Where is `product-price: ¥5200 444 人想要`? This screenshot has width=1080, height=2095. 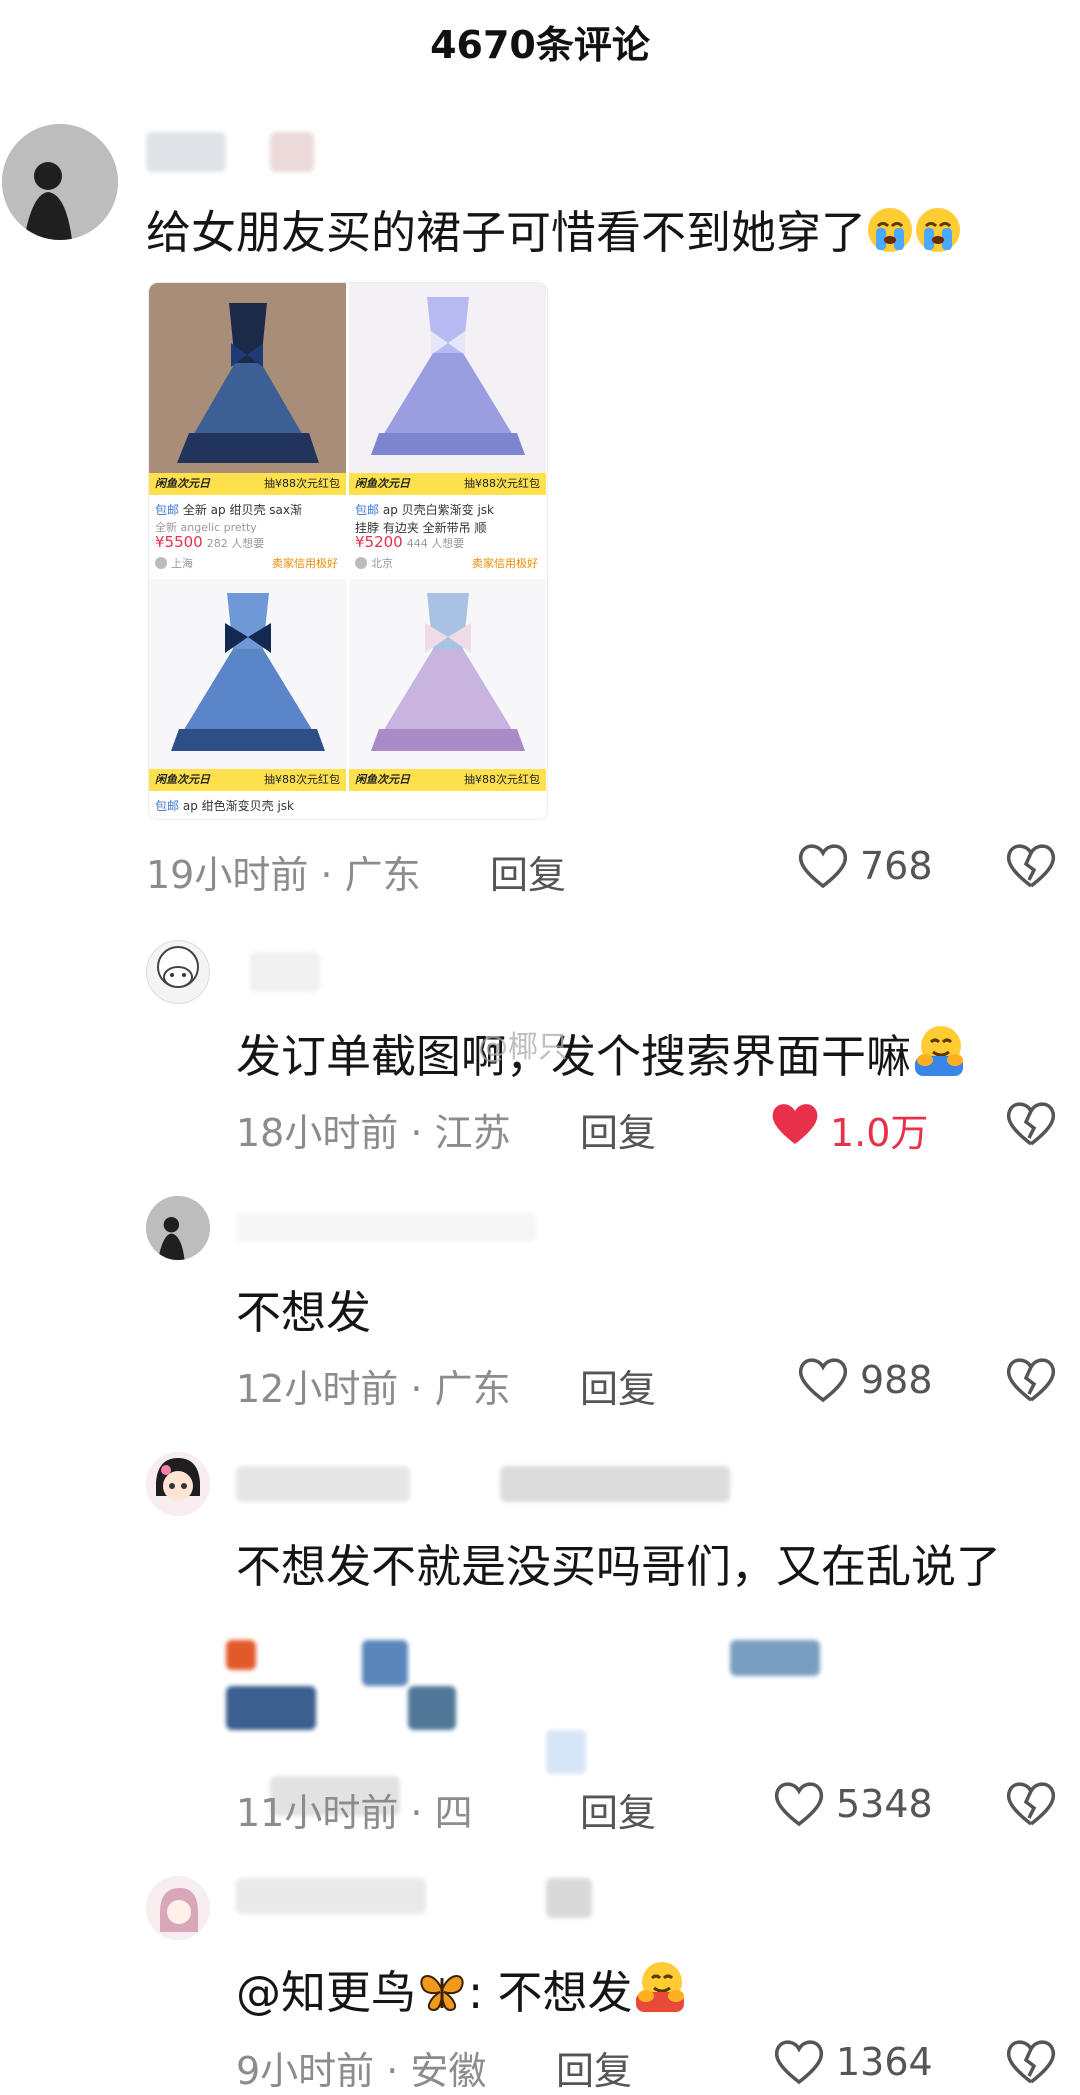
product-price: ¥5200 444 人想要 is located at coordinates (410, 542).